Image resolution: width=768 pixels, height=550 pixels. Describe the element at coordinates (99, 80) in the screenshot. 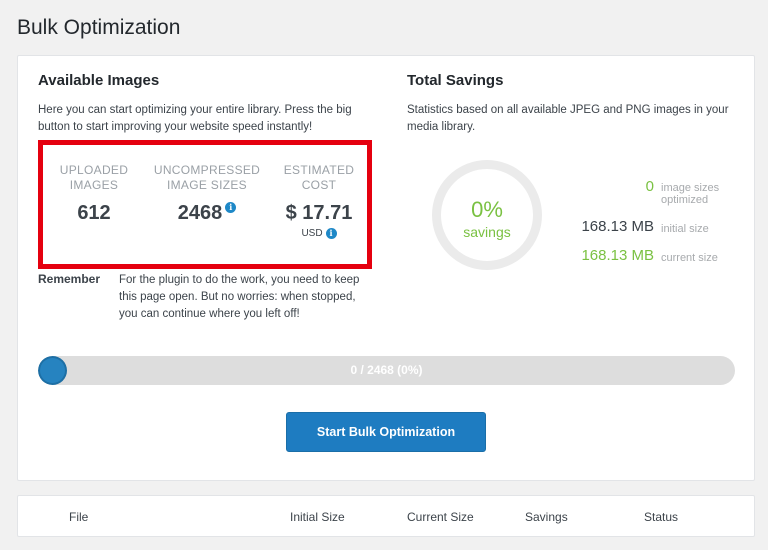

I see `available-images-title: Available Images` at that location.